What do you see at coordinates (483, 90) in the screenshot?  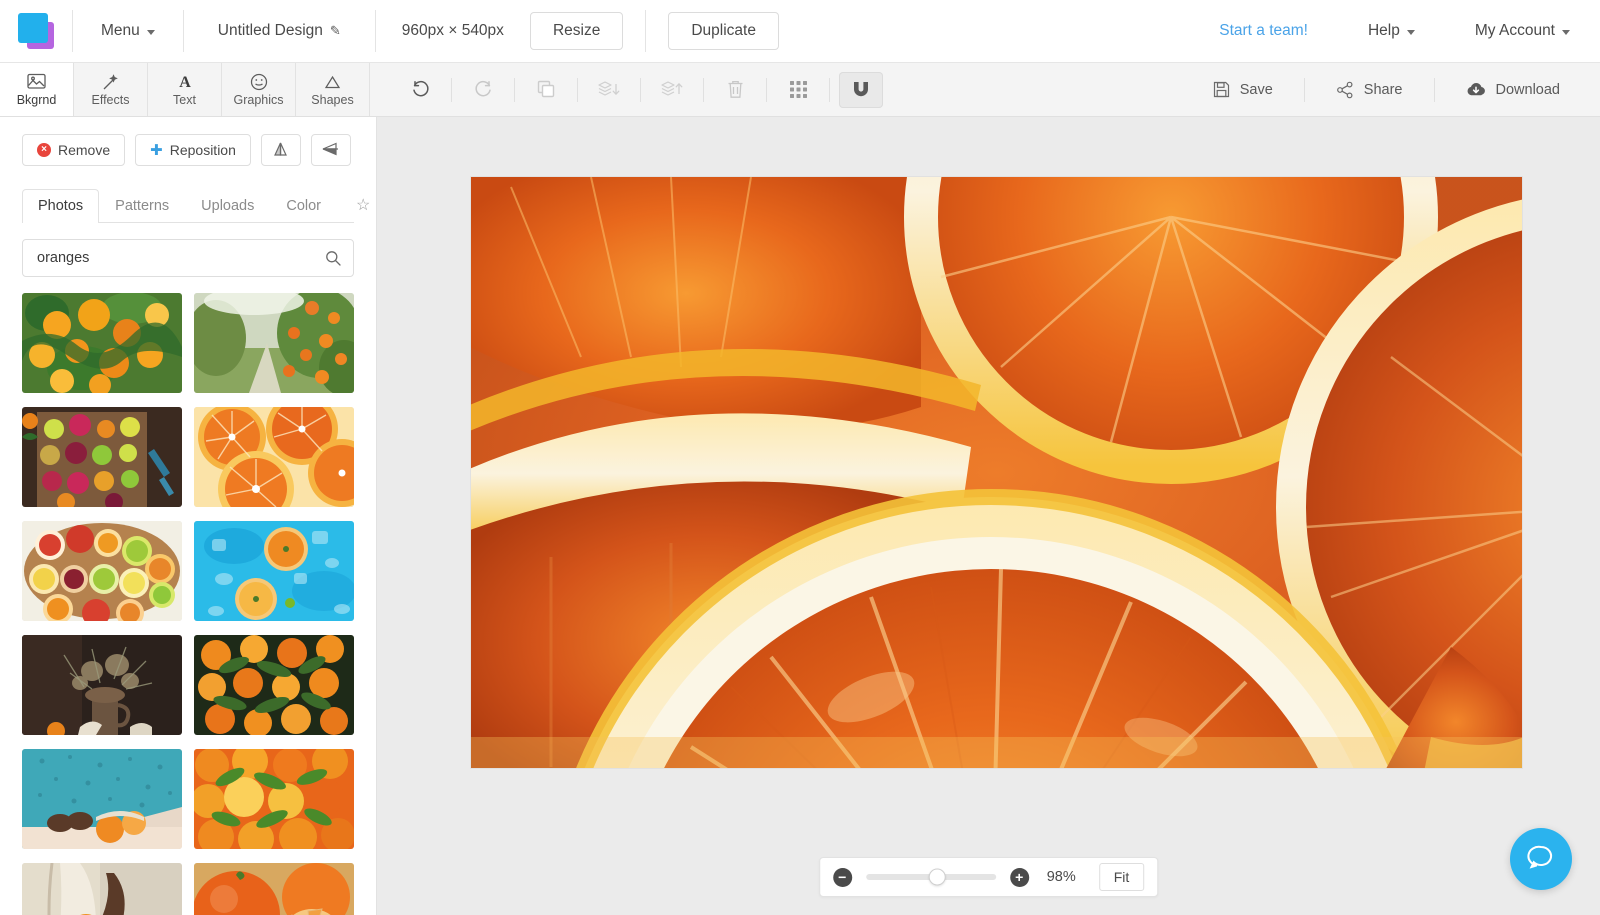 I see `redo-button` at bounding box center [483, 90].